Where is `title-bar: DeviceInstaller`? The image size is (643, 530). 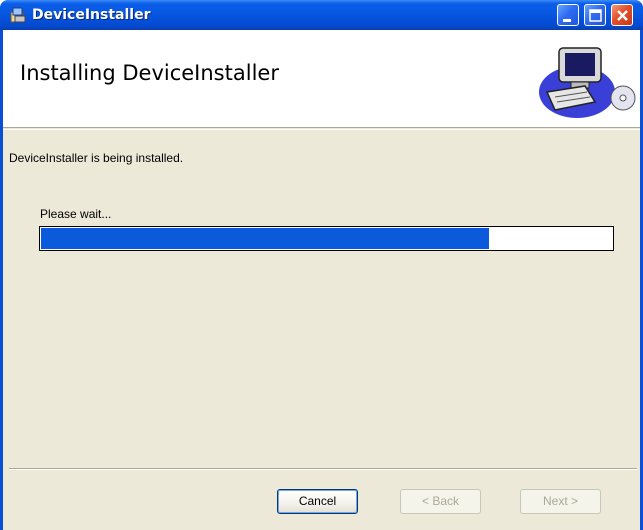 title-bar: DeviceInstaller is located at coordinates (321, 15).